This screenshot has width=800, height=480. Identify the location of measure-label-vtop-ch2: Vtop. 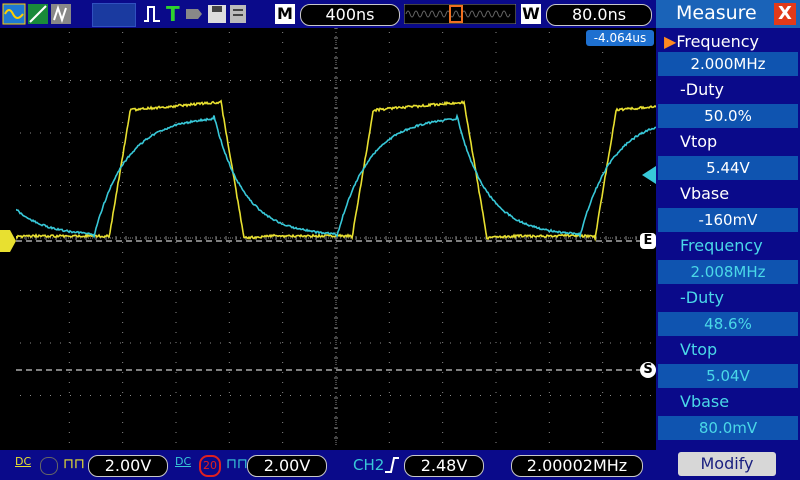
(740, 350).